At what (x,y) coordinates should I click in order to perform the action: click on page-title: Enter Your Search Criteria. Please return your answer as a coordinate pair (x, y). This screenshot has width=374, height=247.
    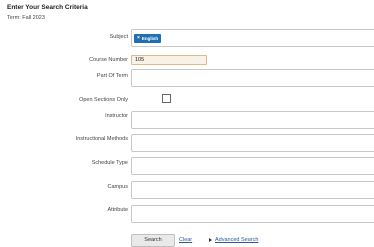
    Looking at the image, I should click on (47, 7).